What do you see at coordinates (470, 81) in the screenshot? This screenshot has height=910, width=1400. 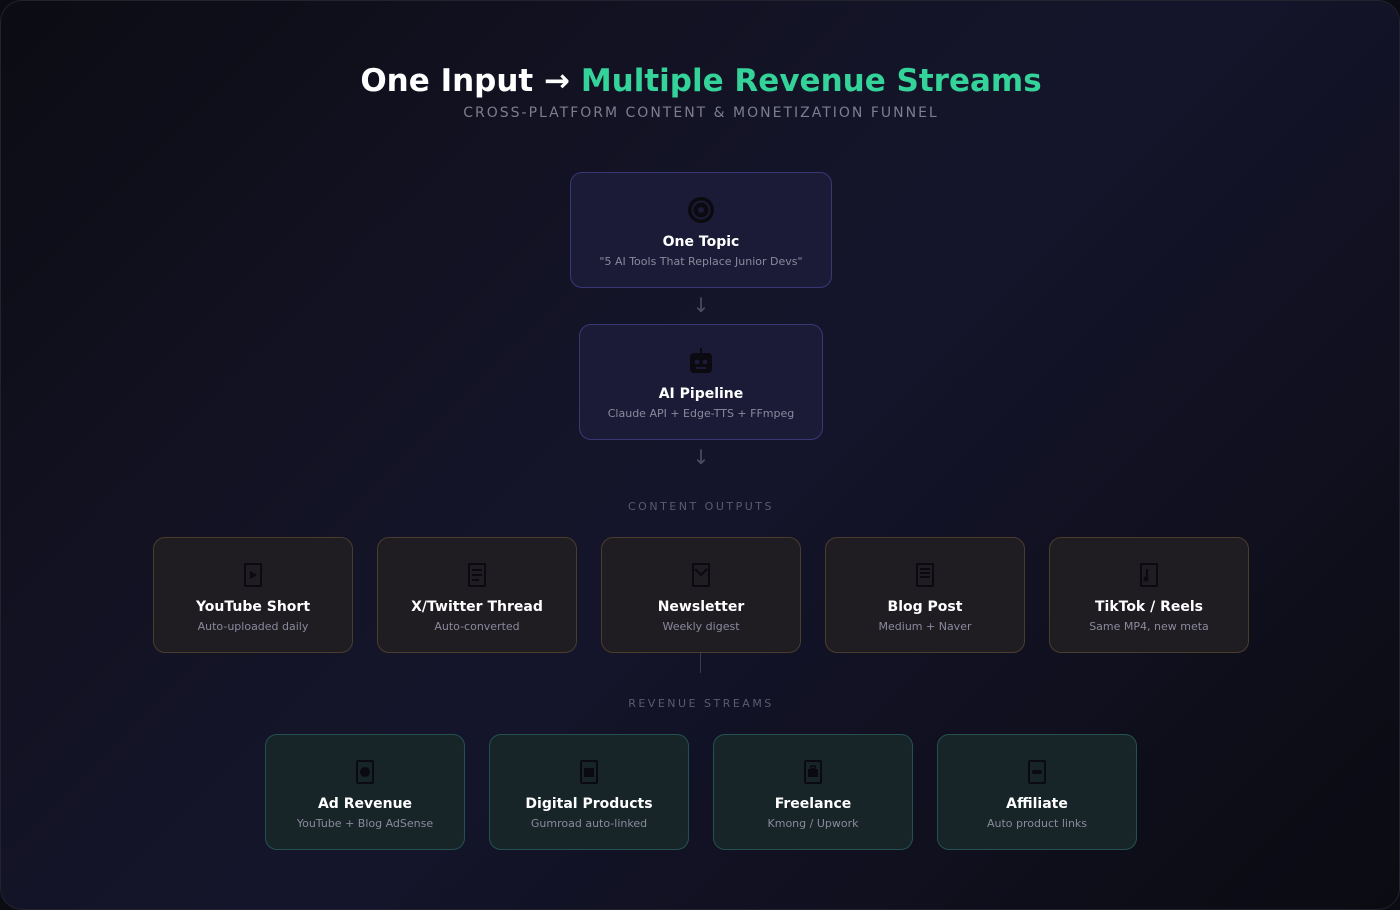 I see `title-plain: One Input →` at bounding box center [470, 81].